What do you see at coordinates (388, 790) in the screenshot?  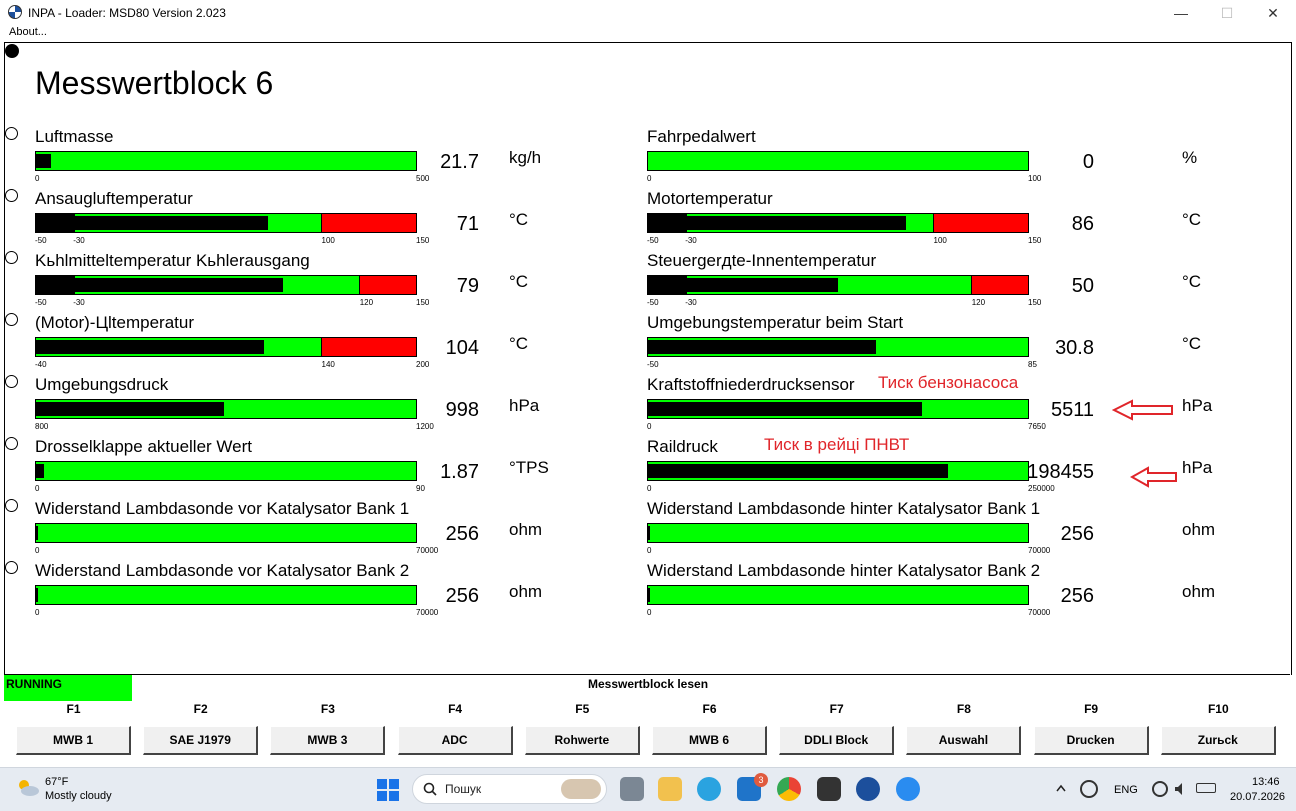 I see `windows-start-icon` at bounding box center [388, 790].